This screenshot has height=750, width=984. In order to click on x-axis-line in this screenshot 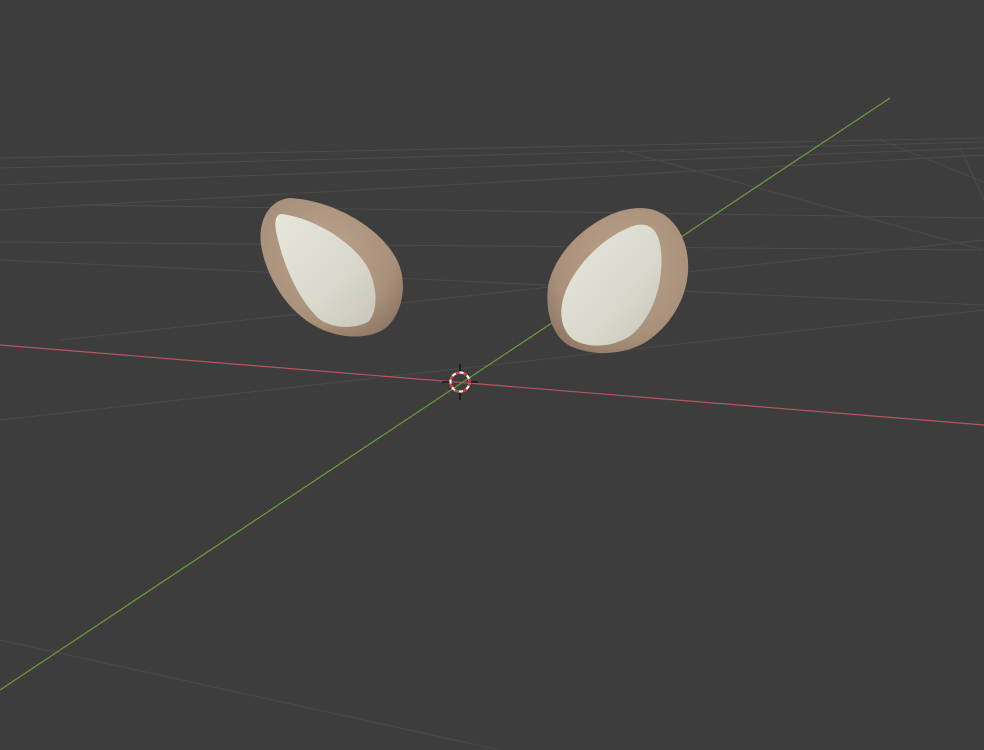, I will do `click(492, 385)`.